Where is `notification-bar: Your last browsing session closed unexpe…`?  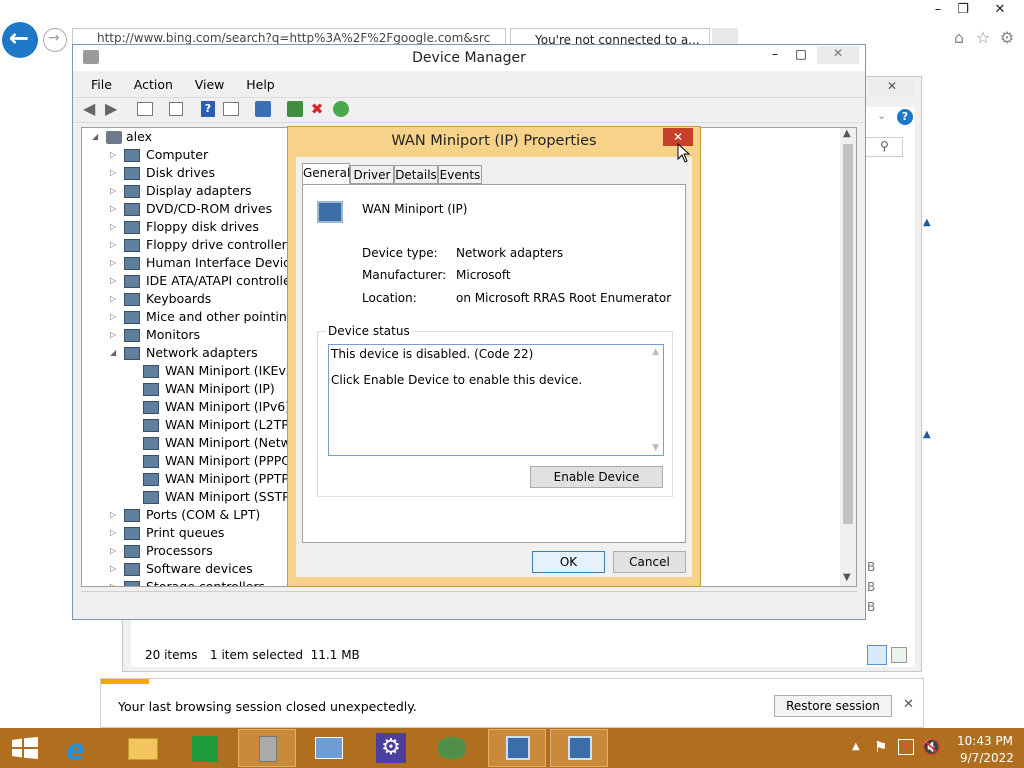 notification-bar: Your last browsing session closed unexpe… is located at coordinates (512, 703).